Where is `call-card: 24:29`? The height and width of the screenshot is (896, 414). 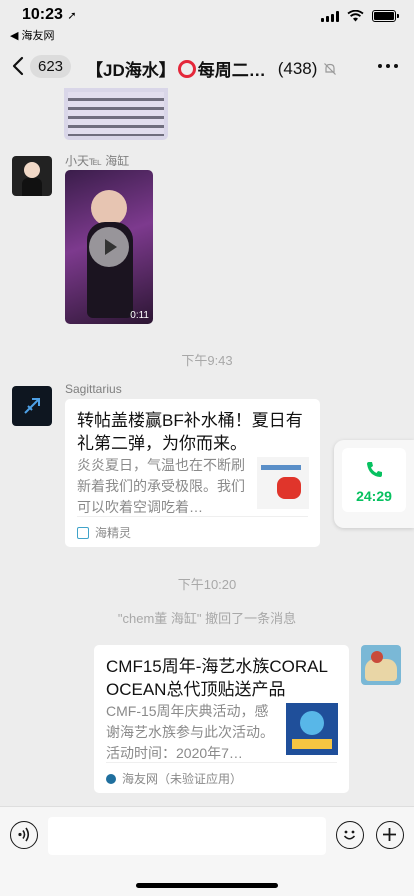 call-card: 24:29 is located at coordinates (374, 480).